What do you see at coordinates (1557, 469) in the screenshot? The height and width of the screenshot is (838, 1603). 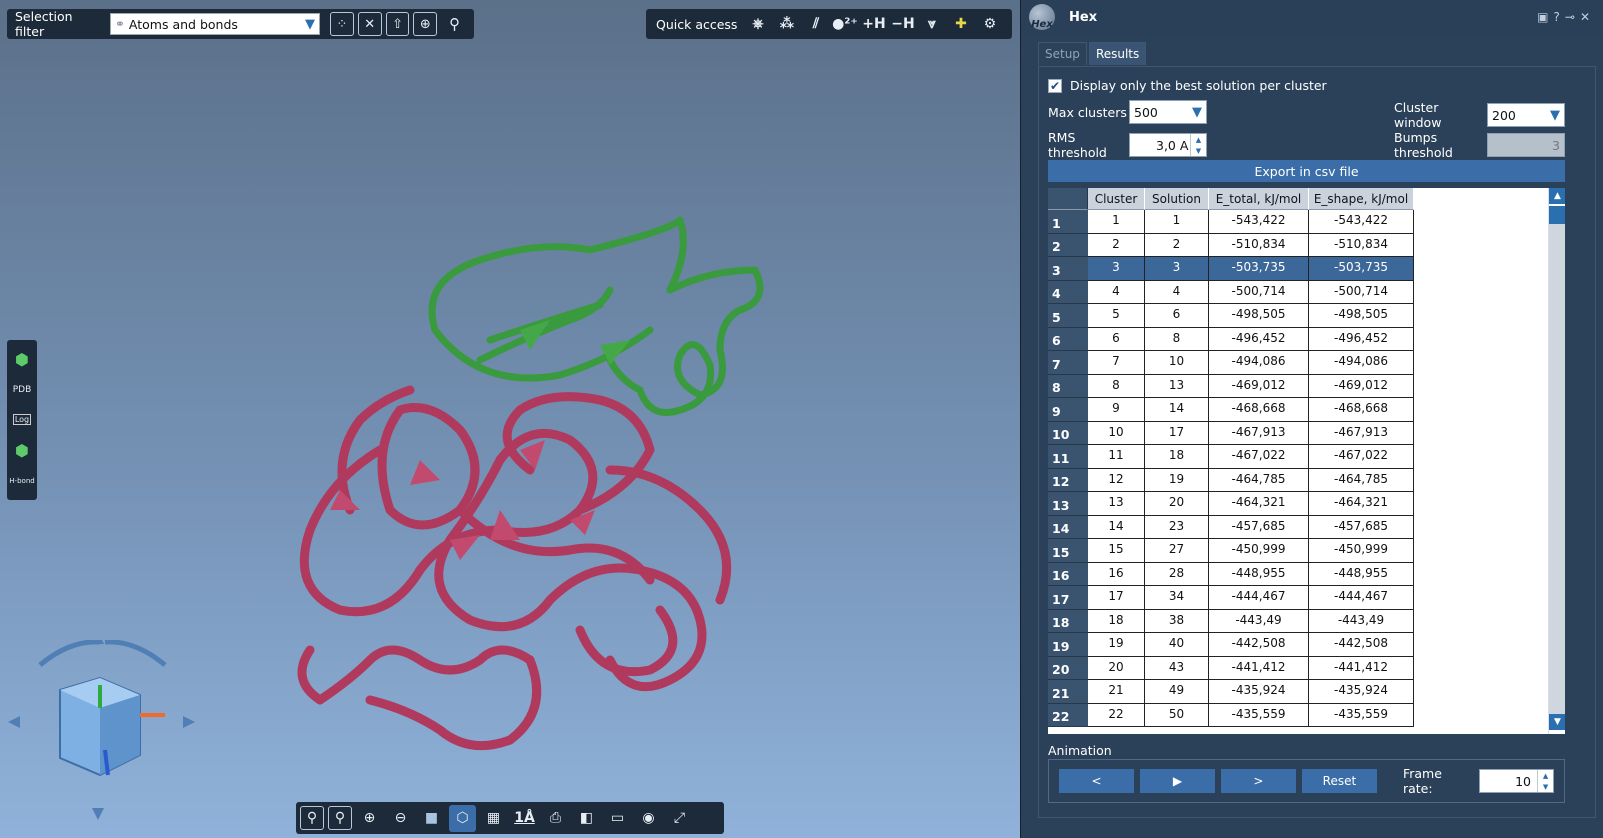 I see `scroll-track` at bounding box center [1557, 469].